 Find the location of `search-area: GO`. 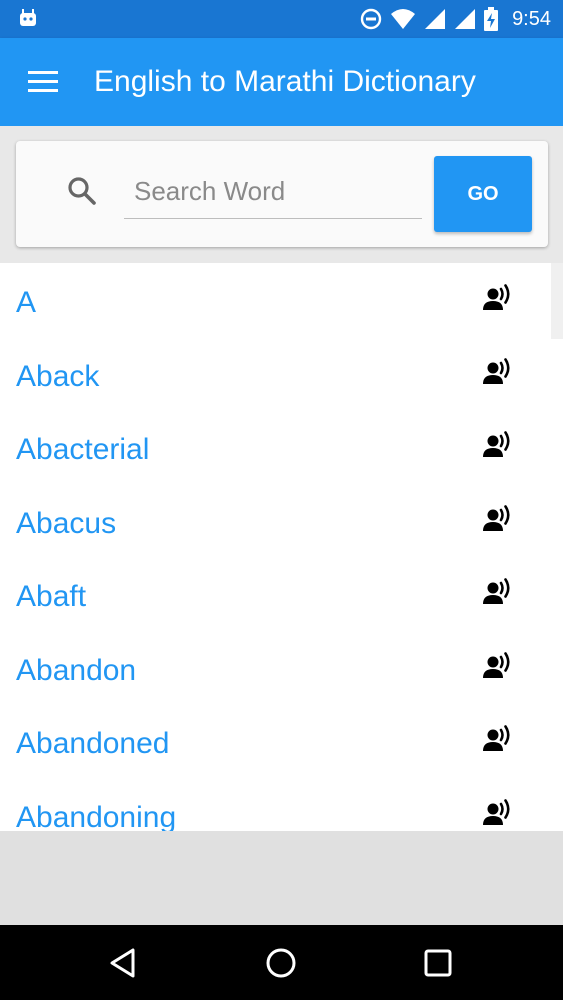

search-area: GO is located at coordinates (281, 194).